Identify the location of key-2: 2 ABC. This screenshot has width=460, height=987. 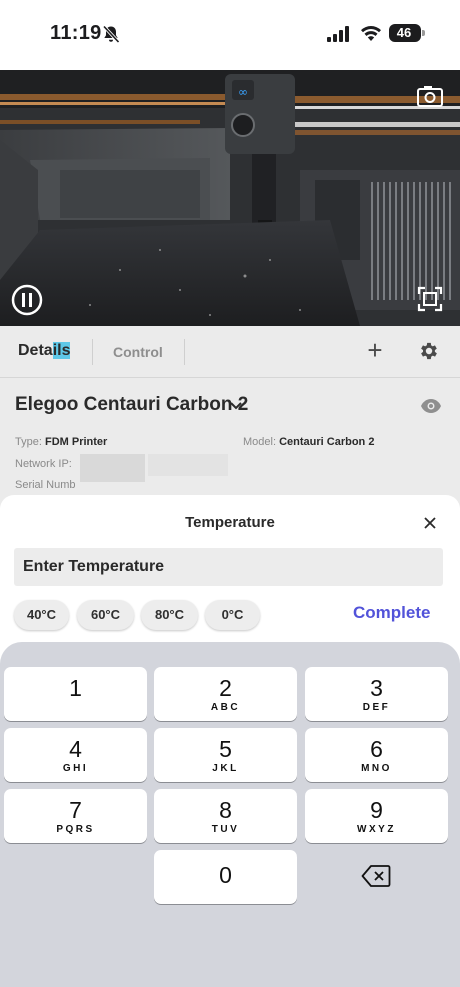
(225, 694).